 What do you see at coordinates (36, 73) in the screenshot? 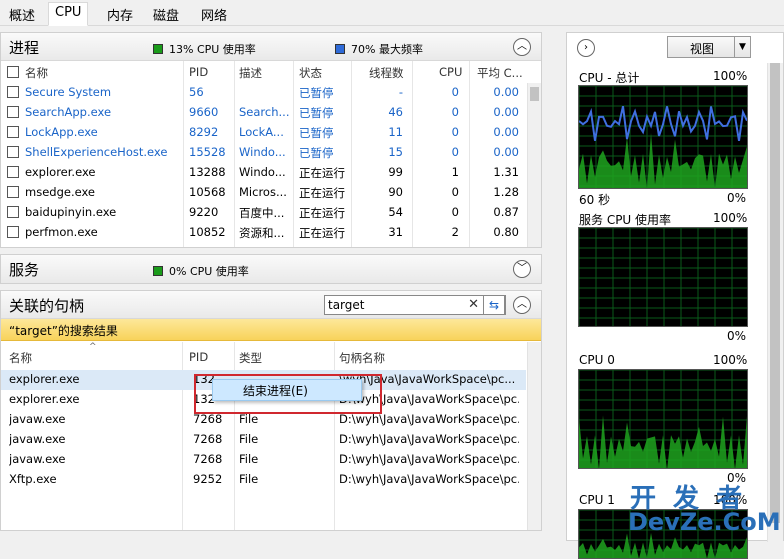
I see `col-name: 名称` at bounding box center [36, 73].